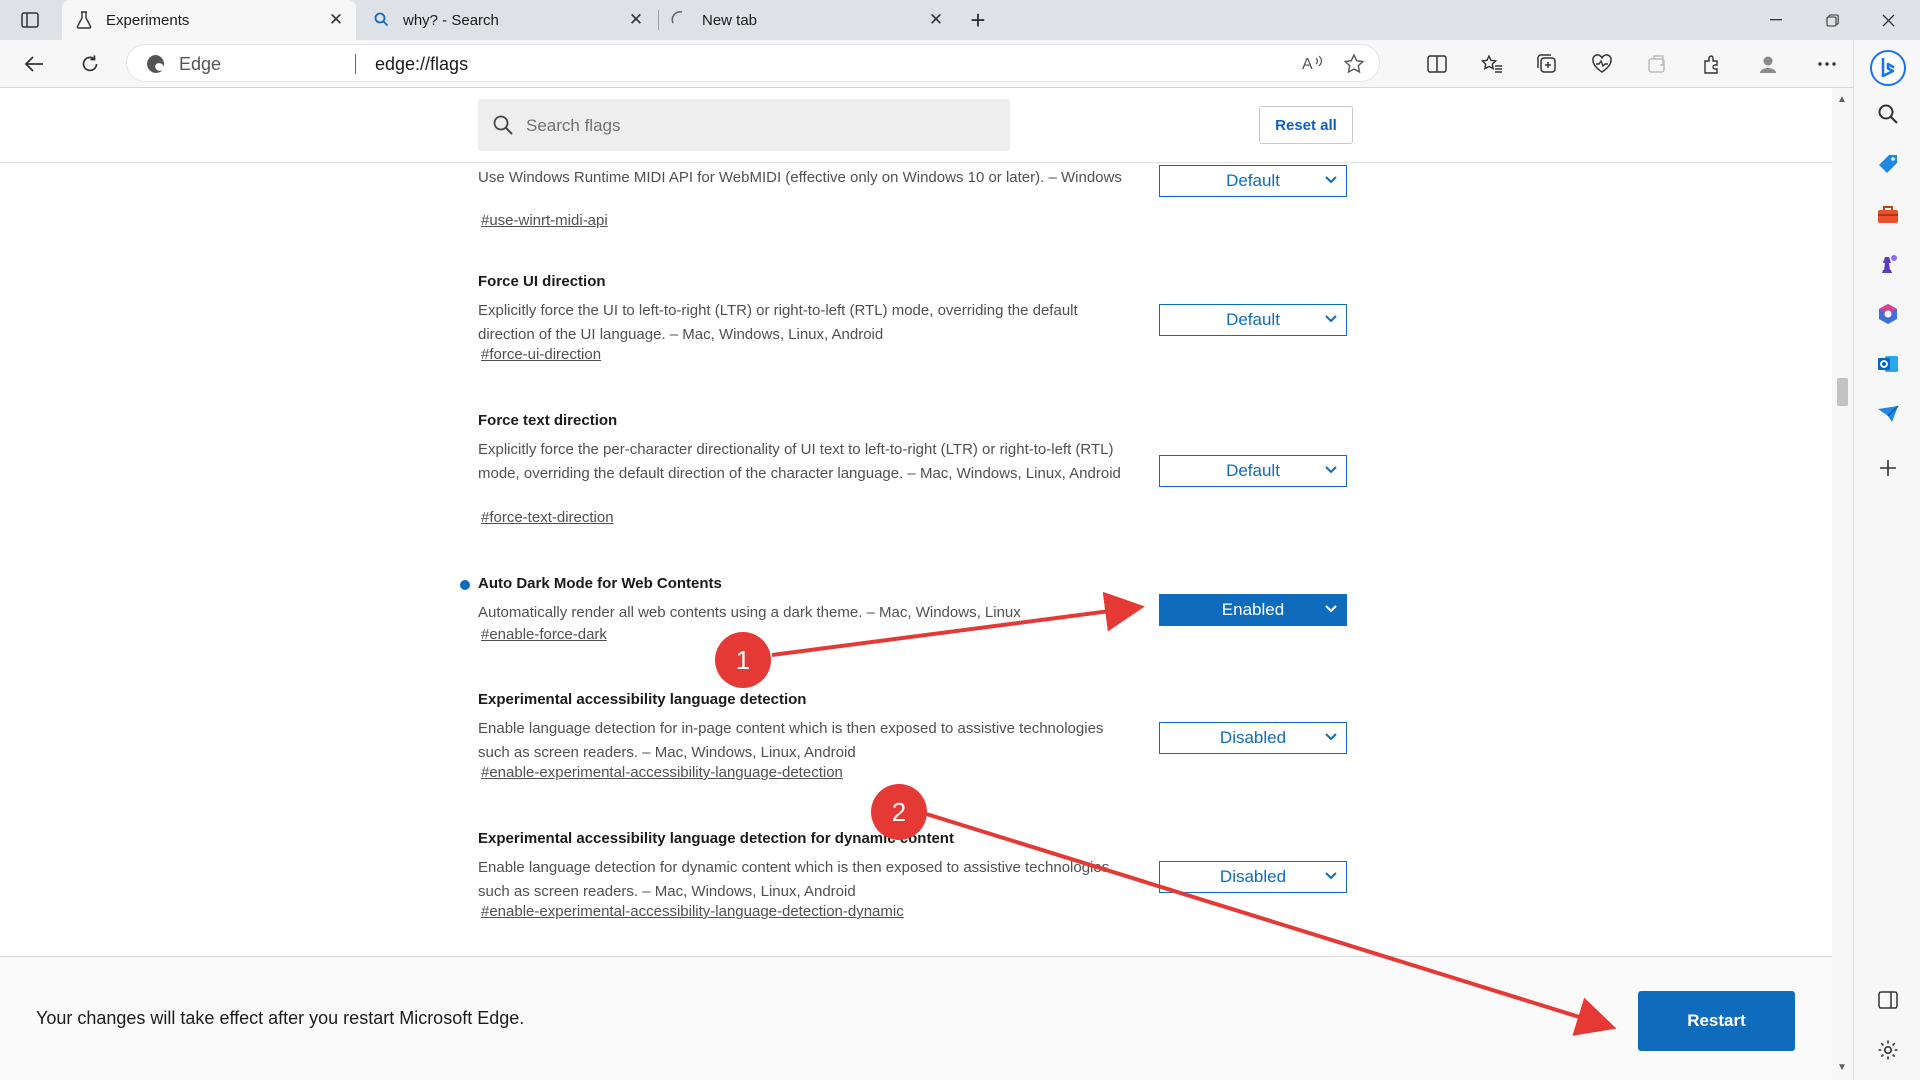 The height and width of the screenshot is (1080, 1920). I want to click on new-tab-button: +, so click(978, 20).